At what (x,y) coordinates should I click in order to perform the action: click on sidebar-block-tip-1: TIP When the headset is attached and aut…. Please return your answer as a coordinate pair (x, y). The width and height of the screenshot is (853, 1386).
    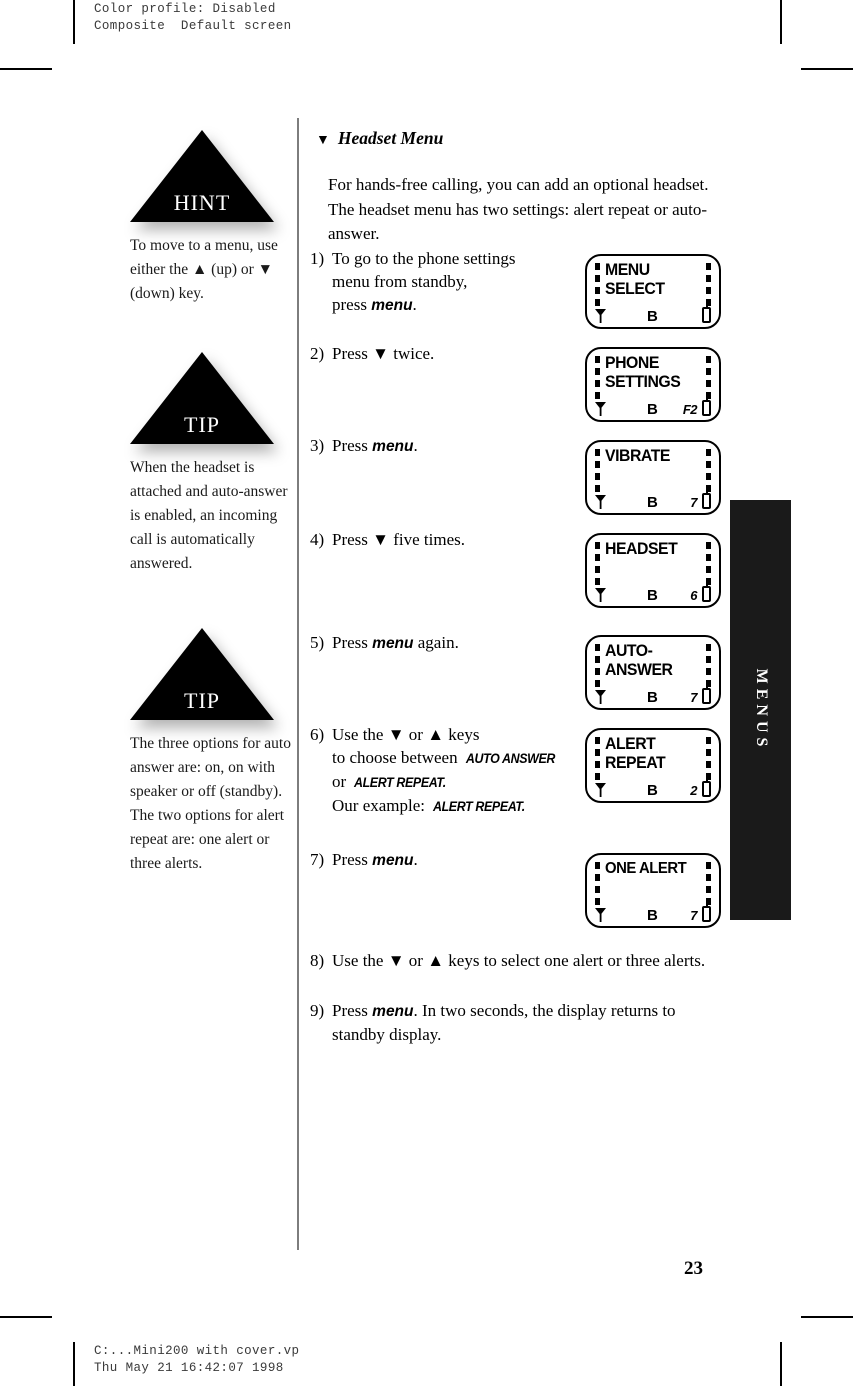
    Looking at the image, I should click on (212, 463).